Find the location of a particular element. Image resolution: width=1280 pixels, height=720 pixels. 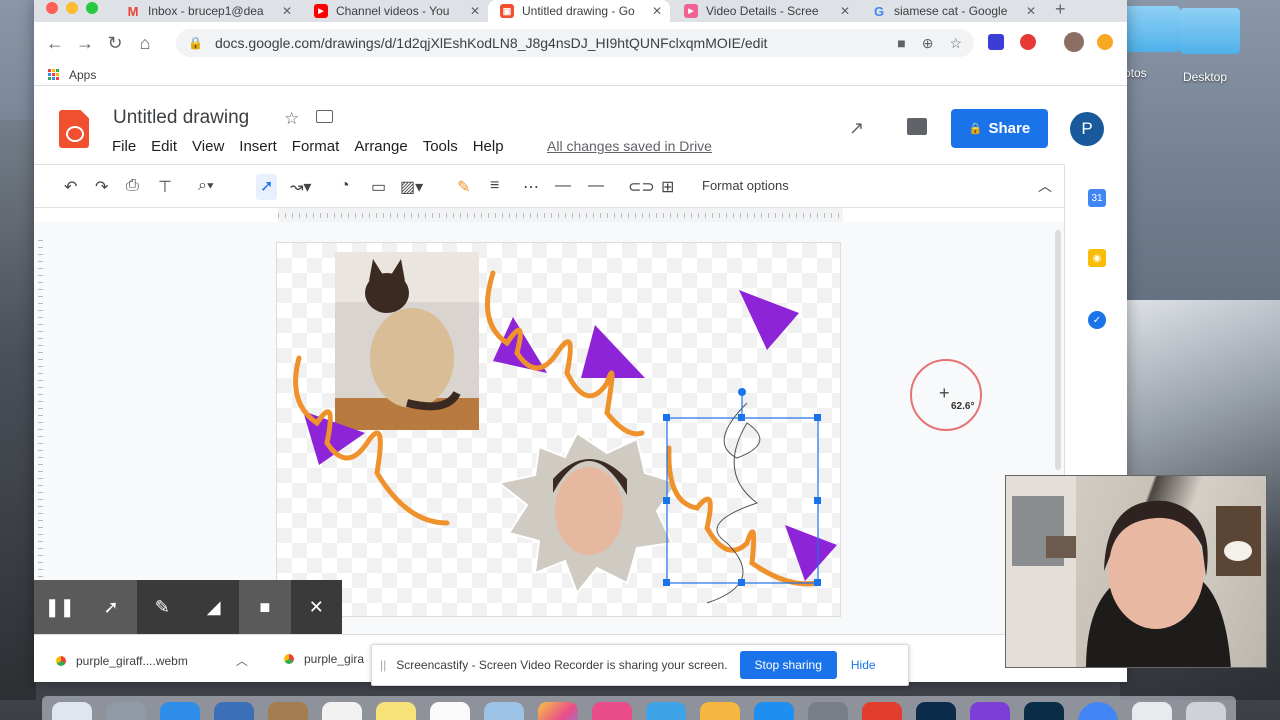

text-box-icon: ▭ is located at coordinates (378, 187).